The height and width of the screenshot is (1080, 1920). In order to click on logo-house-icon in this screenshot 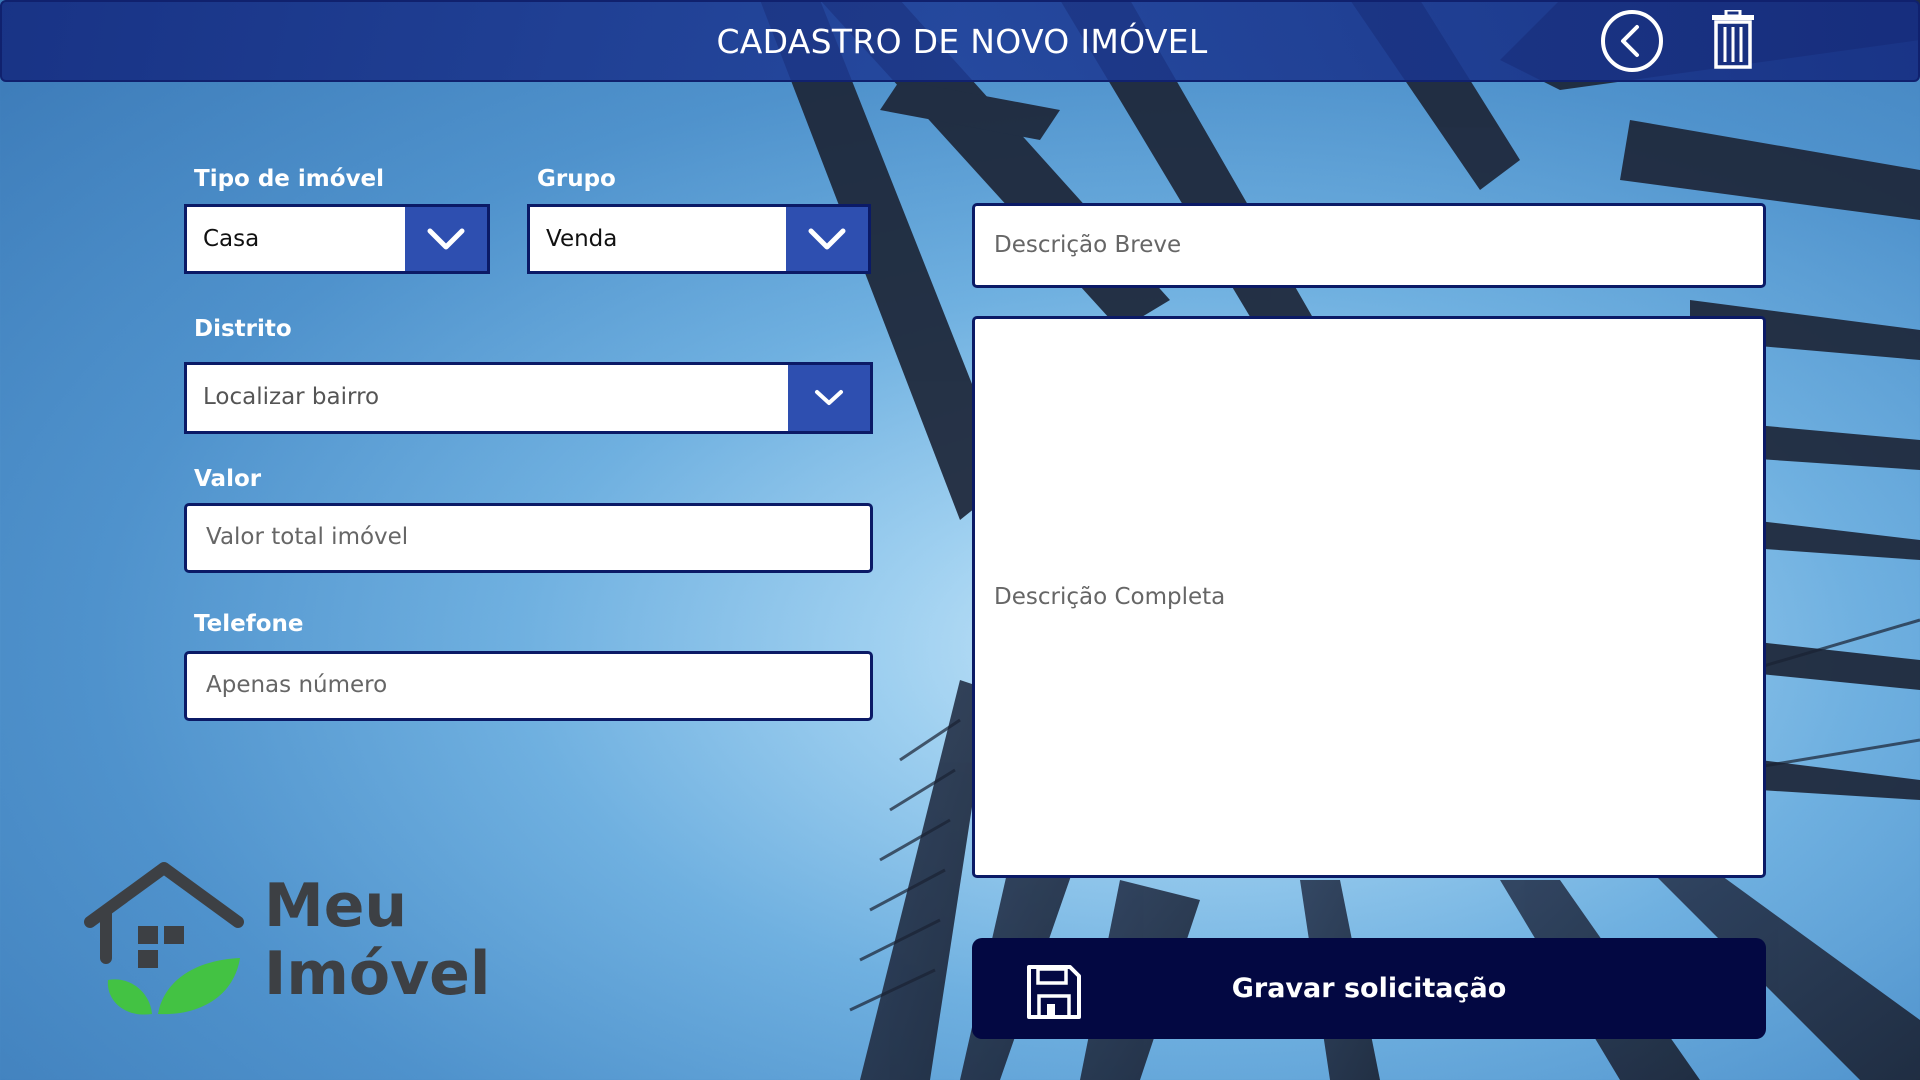, I will do `click(164, 944)`.